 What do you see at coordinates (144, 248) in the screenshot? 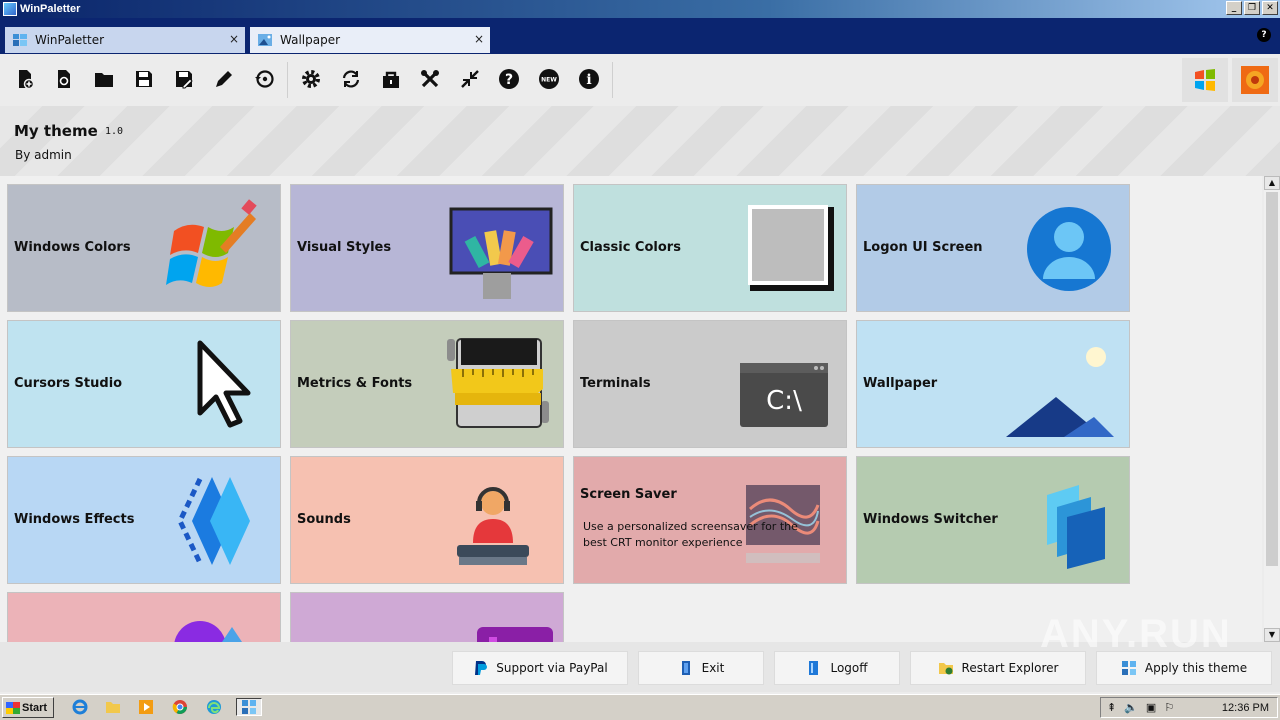
I see `card-windows-colors: Windows Colors` at bounding box center [144, 248].